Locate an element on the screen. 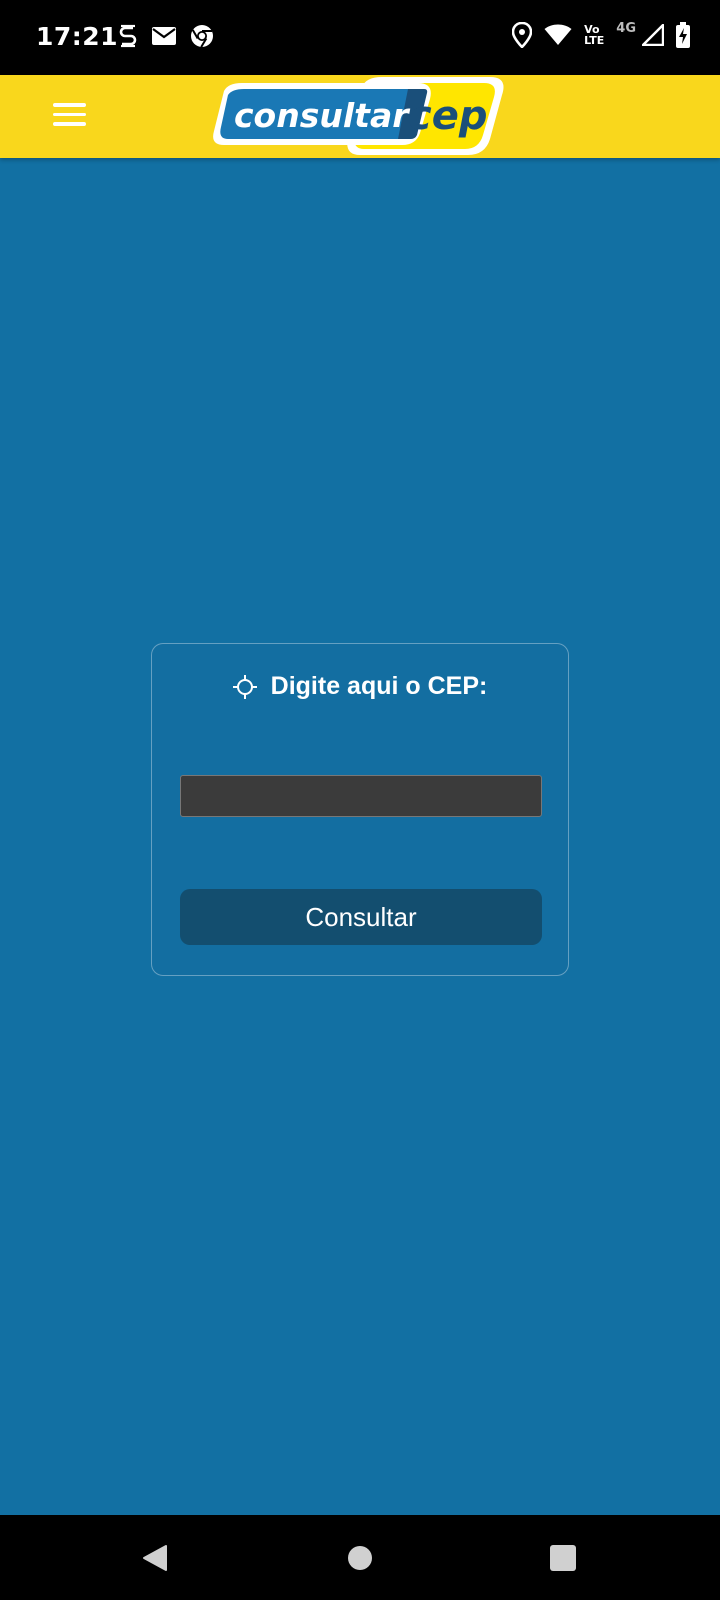 The image size is (720, 1600). app-header: consultar cep is located at coordinates (360, 116).